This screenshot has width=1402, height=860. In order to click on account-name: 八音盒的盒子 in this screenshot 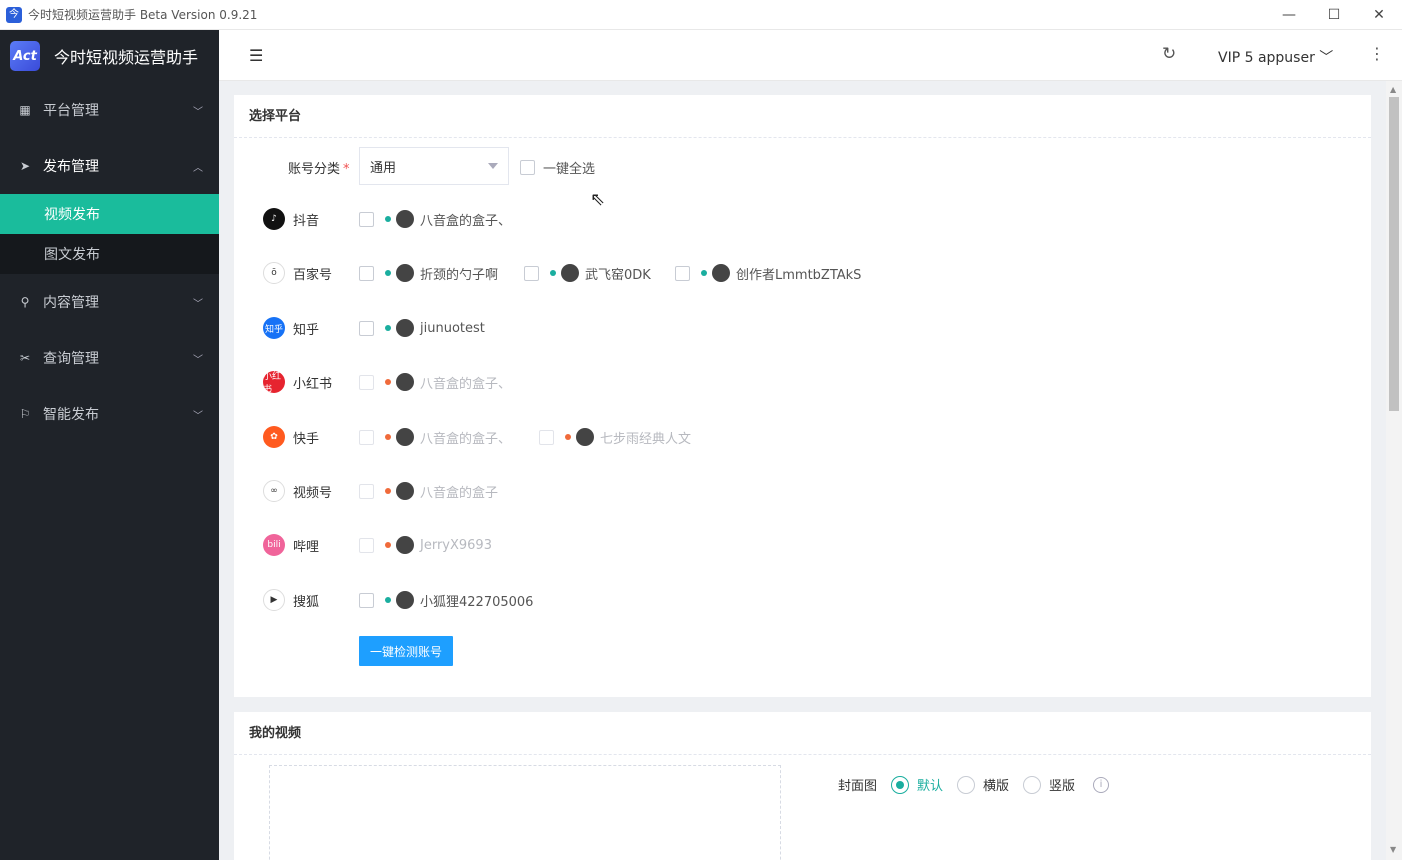, I will do `click(459, 493)`.